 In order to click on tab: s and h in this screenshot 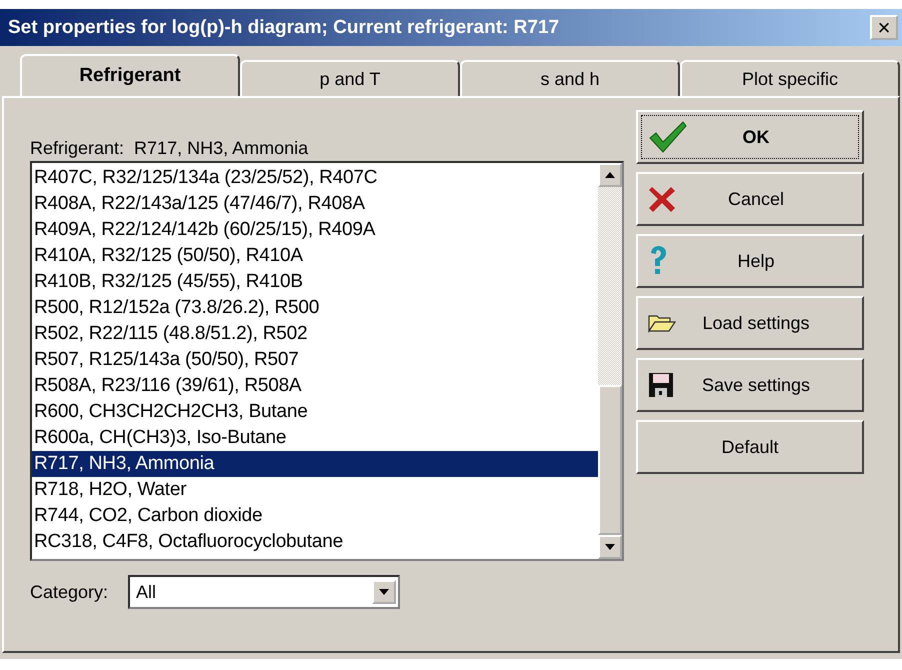, I will do `click(570, 78)`.